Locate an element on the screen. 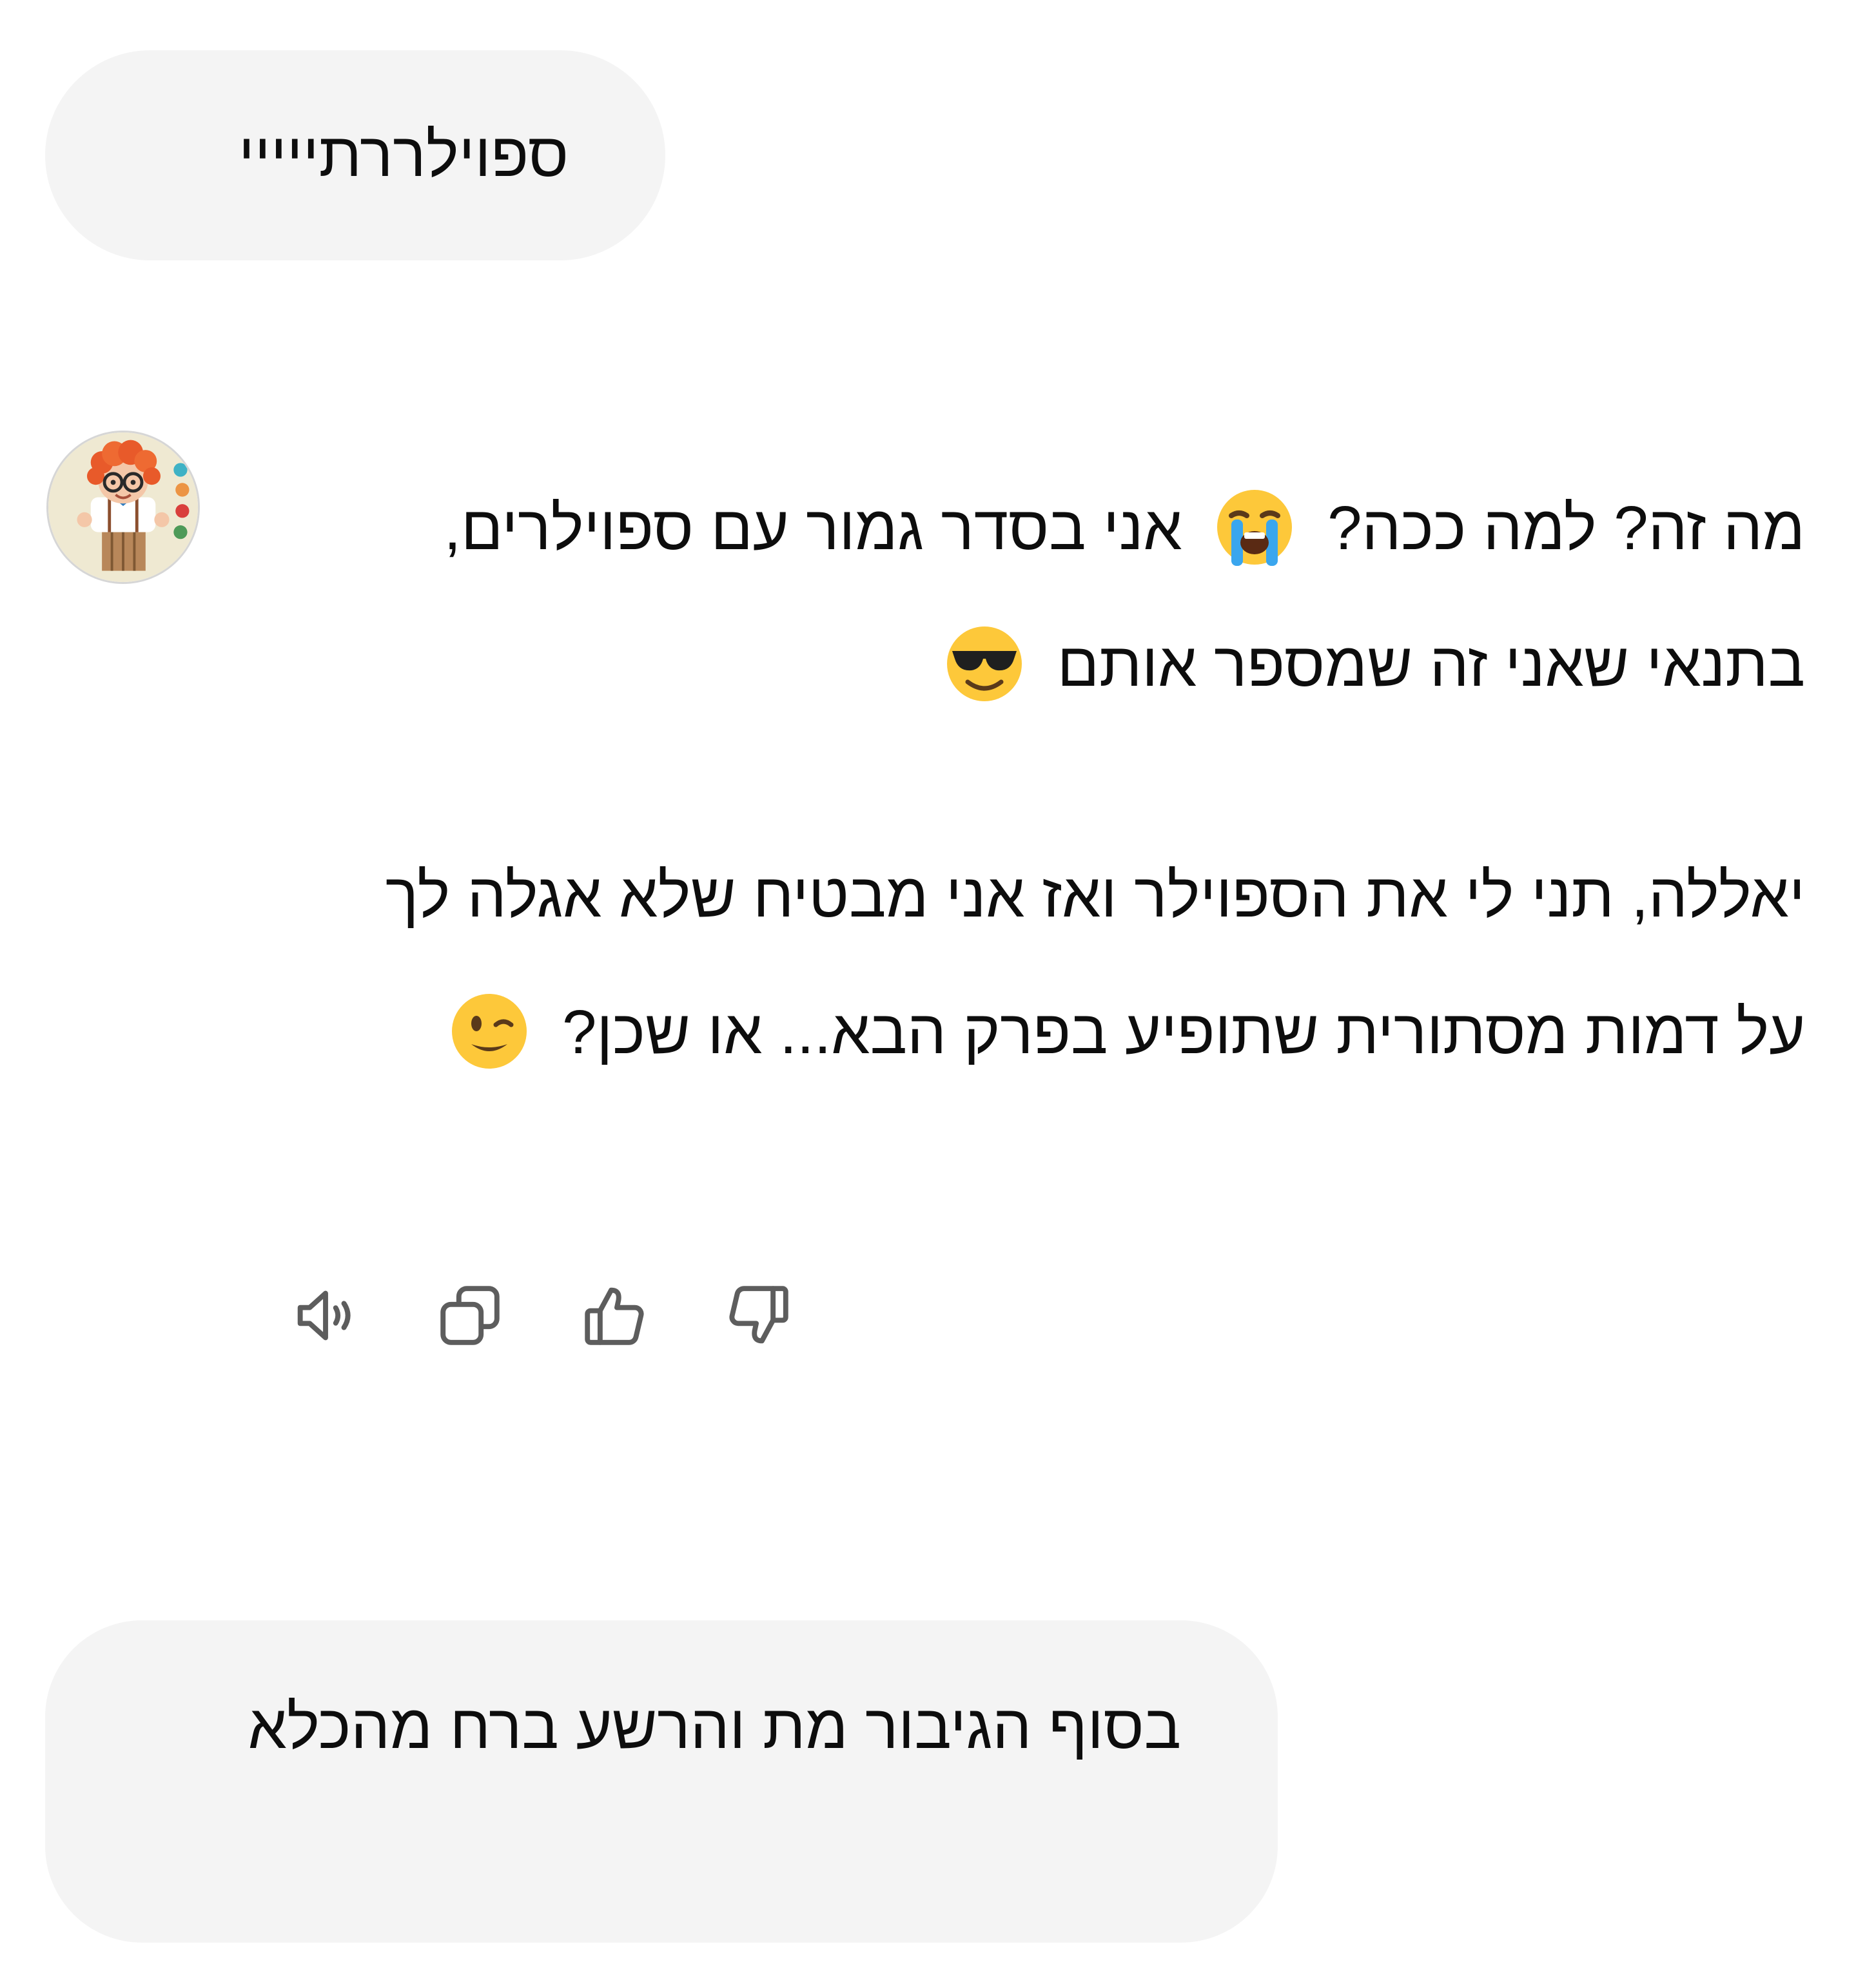  assistant-avatar is located at coordinates (123, 507).